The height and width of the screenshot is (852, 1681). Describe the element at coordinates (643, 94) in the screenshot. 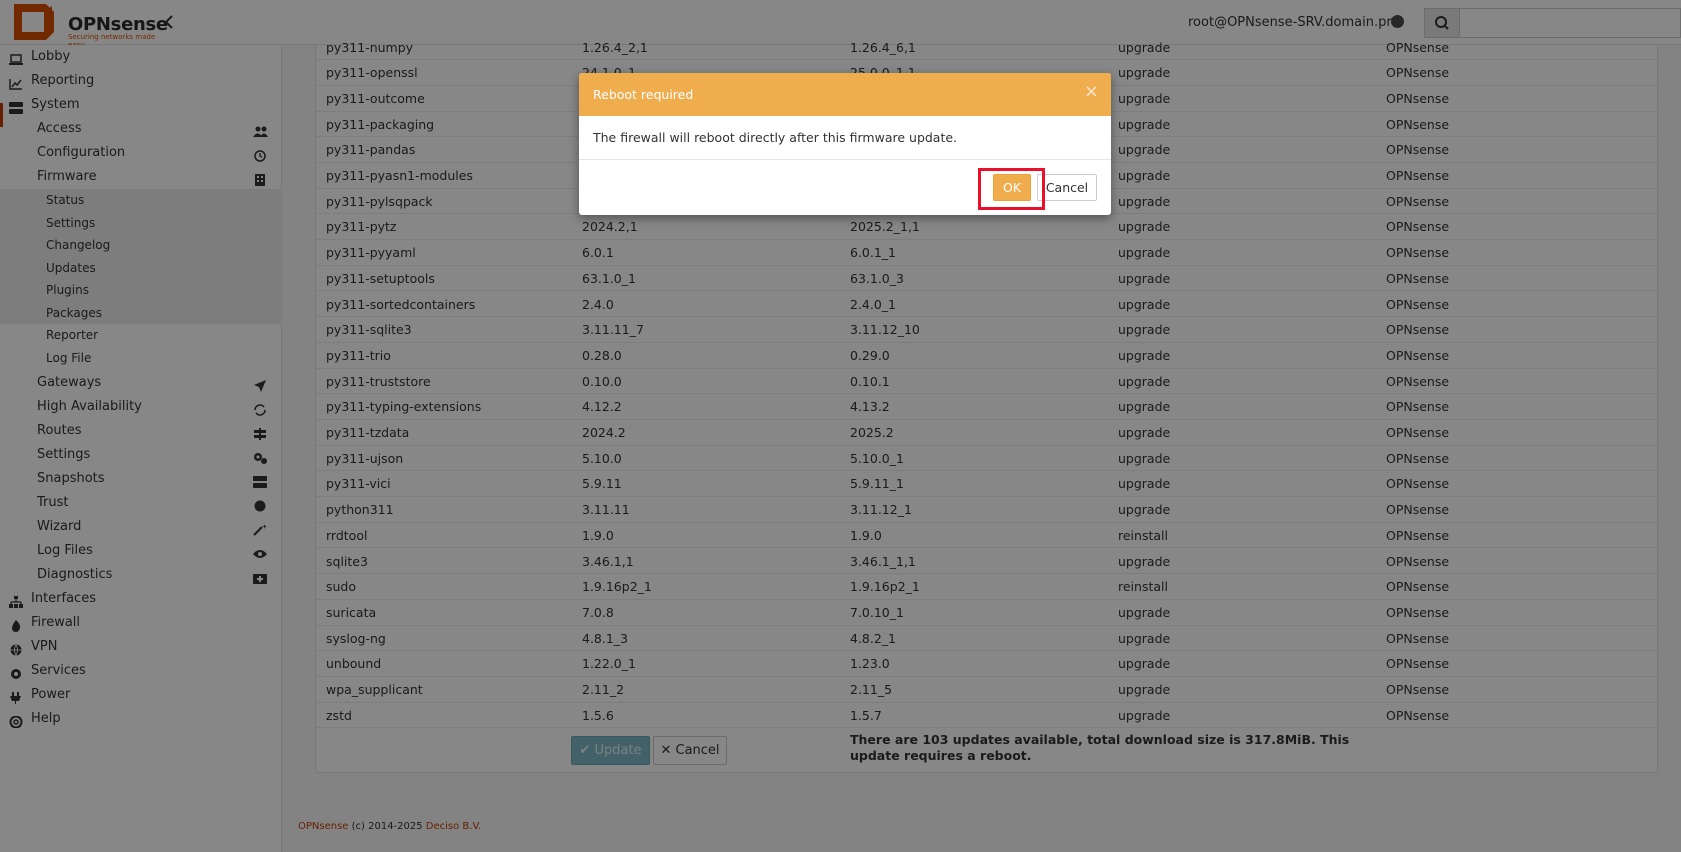

I see `modal-title: Reboot required` at that location.